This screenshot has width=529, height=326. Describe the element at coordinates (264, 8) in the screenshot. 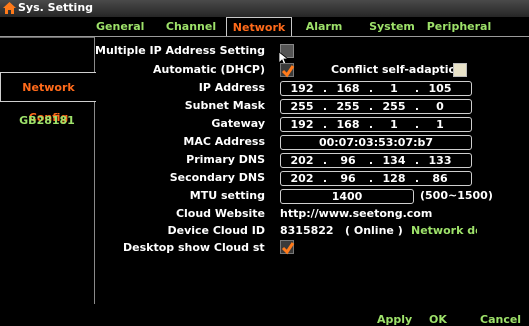

I see `title-bar: Sys. Setting` at that location.